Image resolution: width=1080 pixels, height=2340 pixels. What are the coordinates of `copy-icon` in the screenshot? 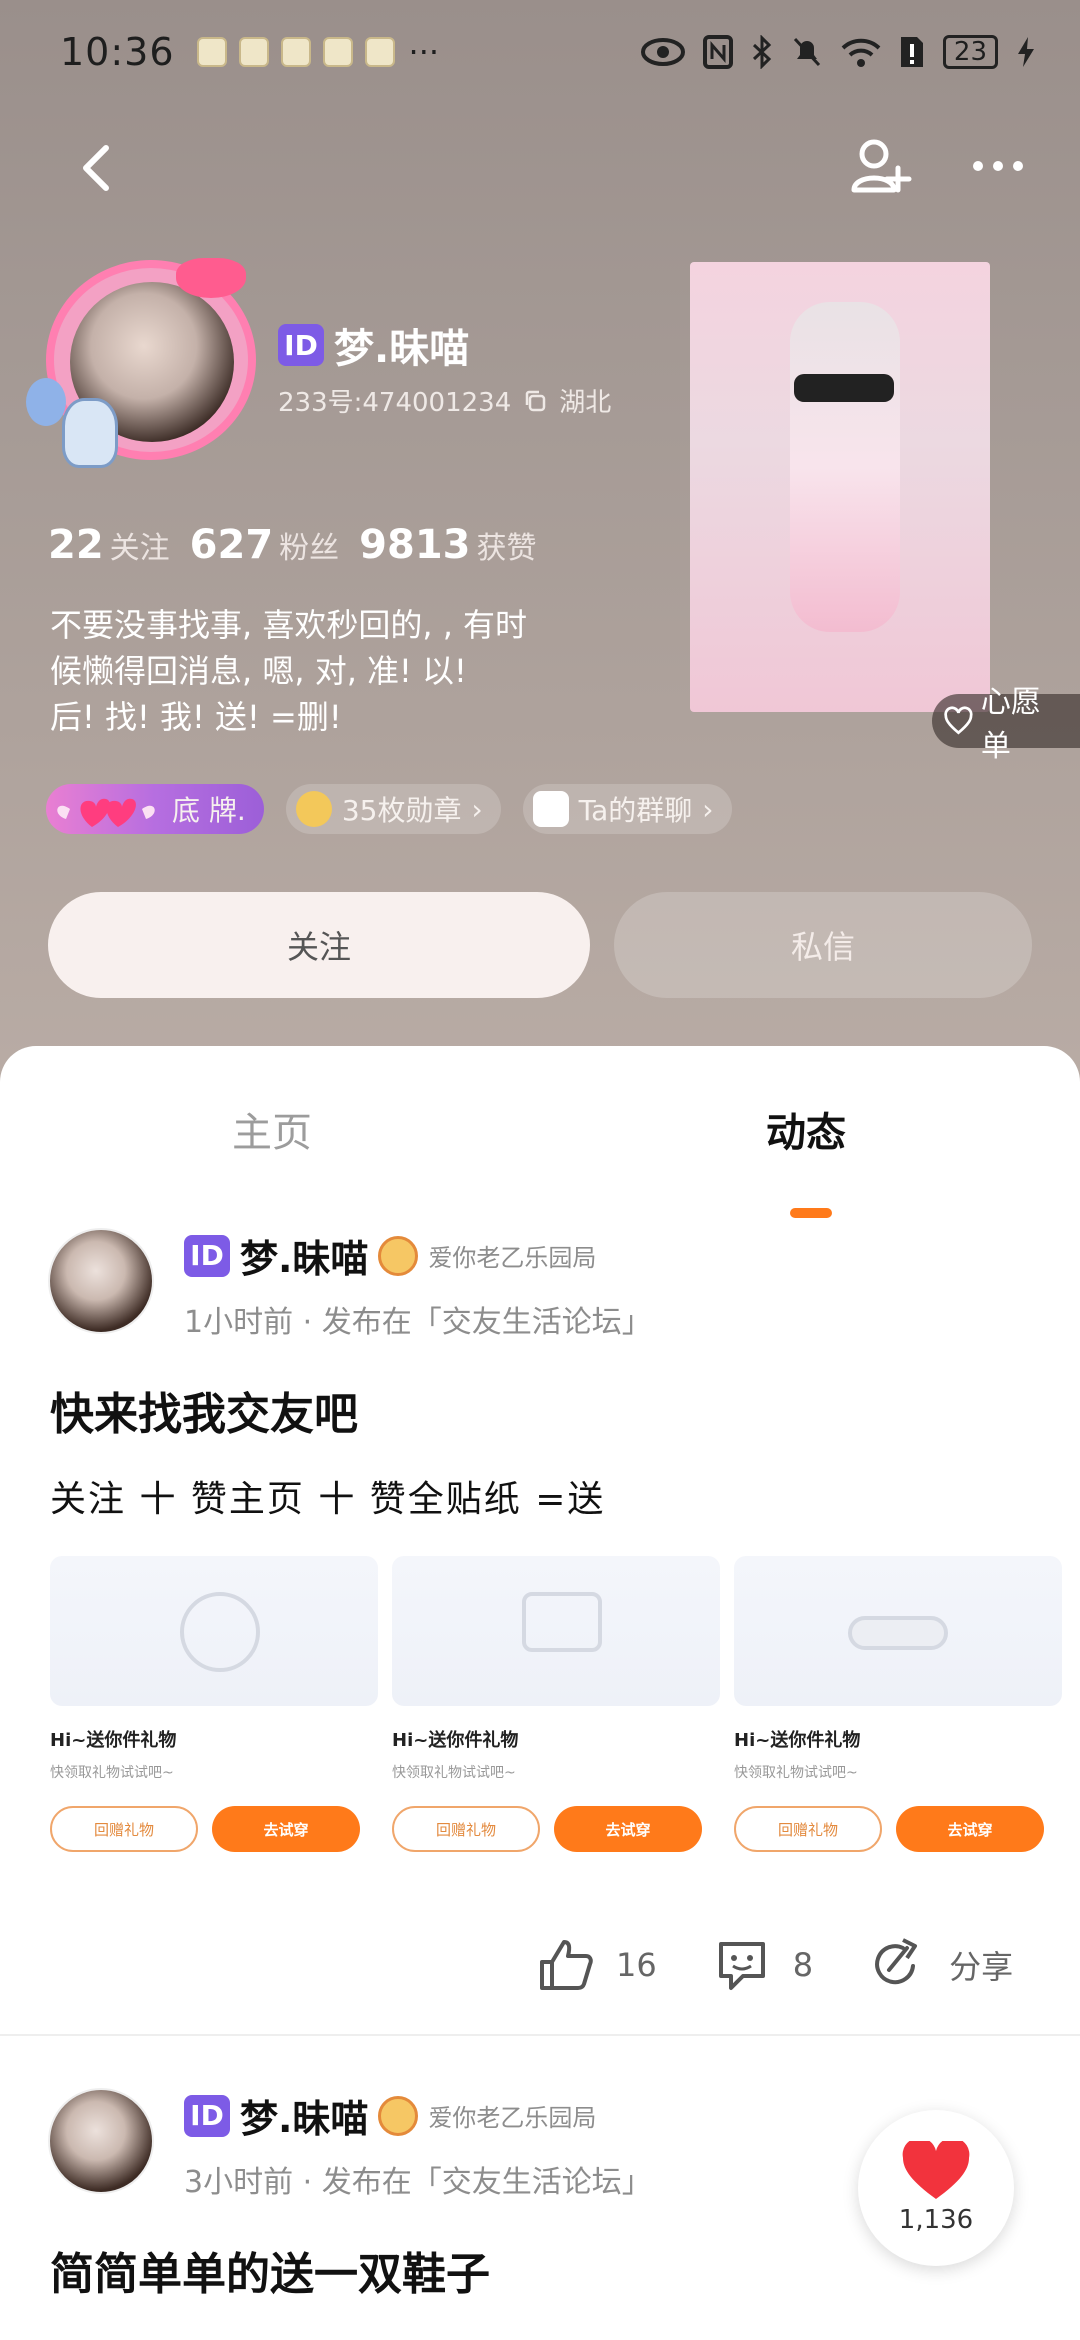 It's located at (535, 401).